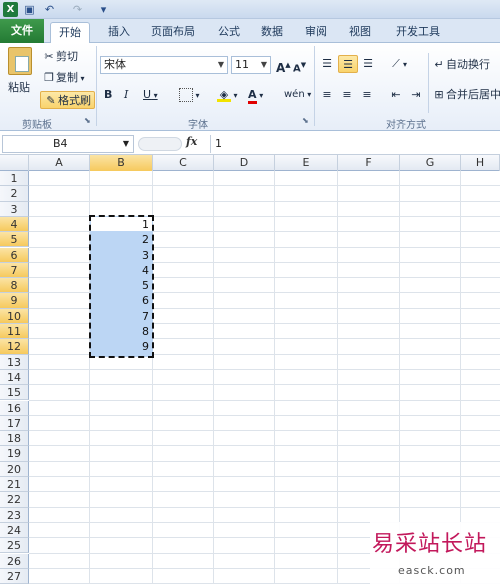  I want to click on row-header-24: 24, so click(14, 530).